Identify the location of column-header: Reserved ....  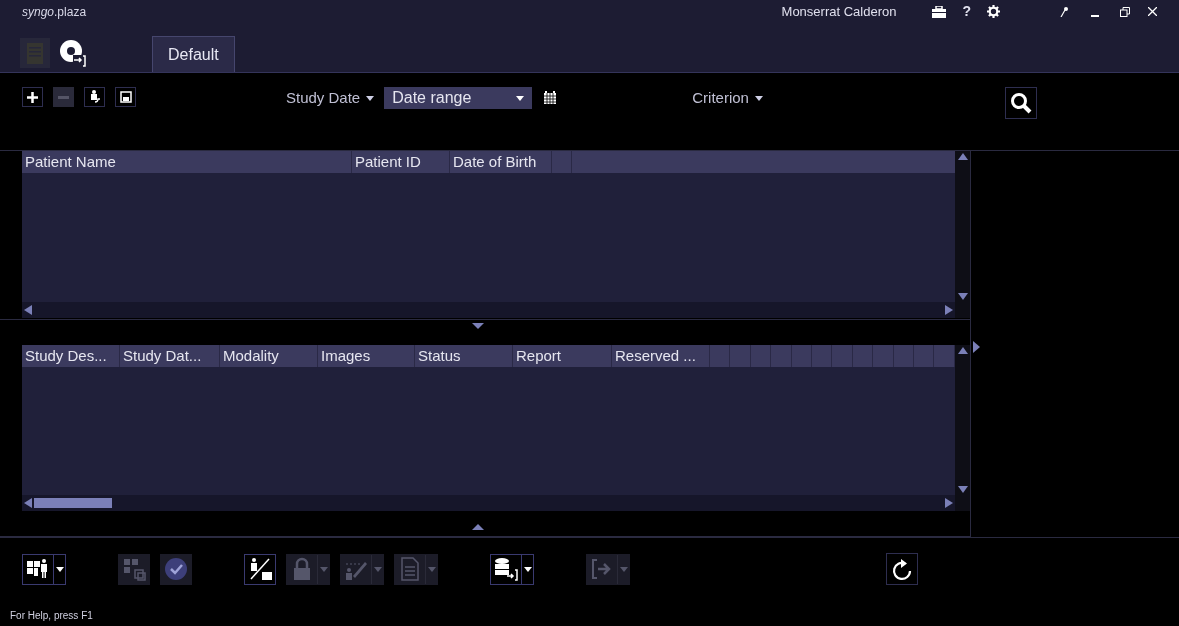
(661, 356).